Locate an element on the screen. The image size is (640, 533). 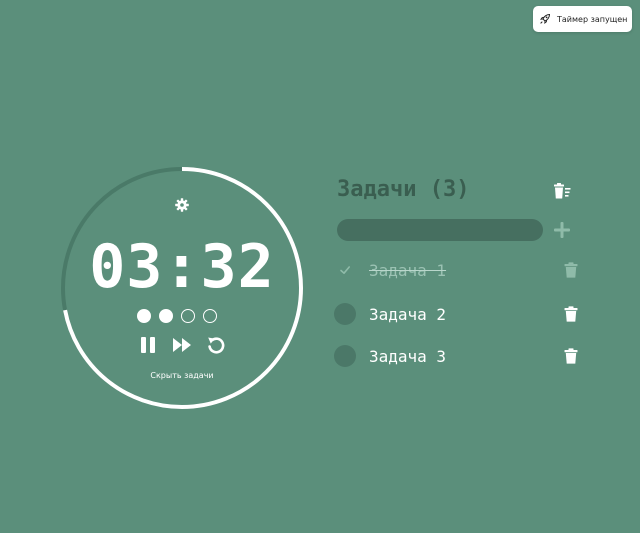
fast-forward-icon is located at coordinates (182, 345).